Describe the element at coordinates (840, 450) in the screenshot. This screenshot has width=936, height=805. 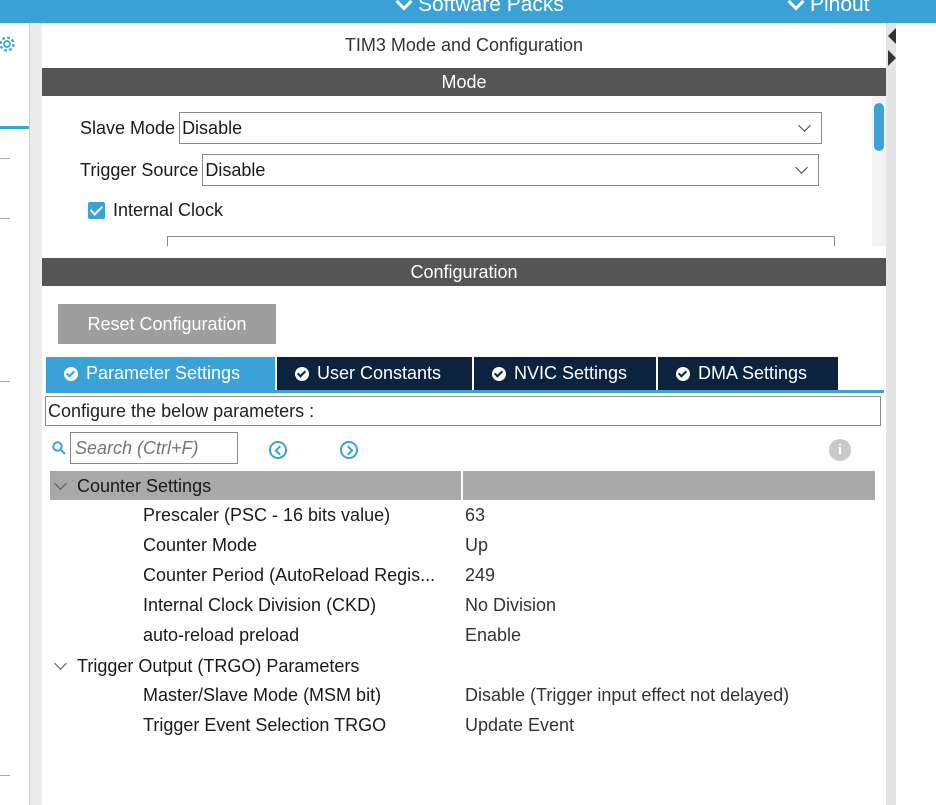
I see `info-icon: i` at that location.